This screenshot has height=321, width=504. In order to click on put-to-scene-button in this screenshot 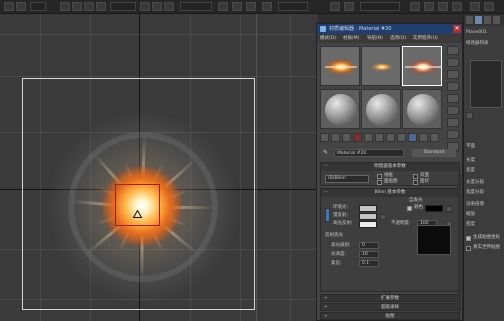, I will do `click(335, 137)`.